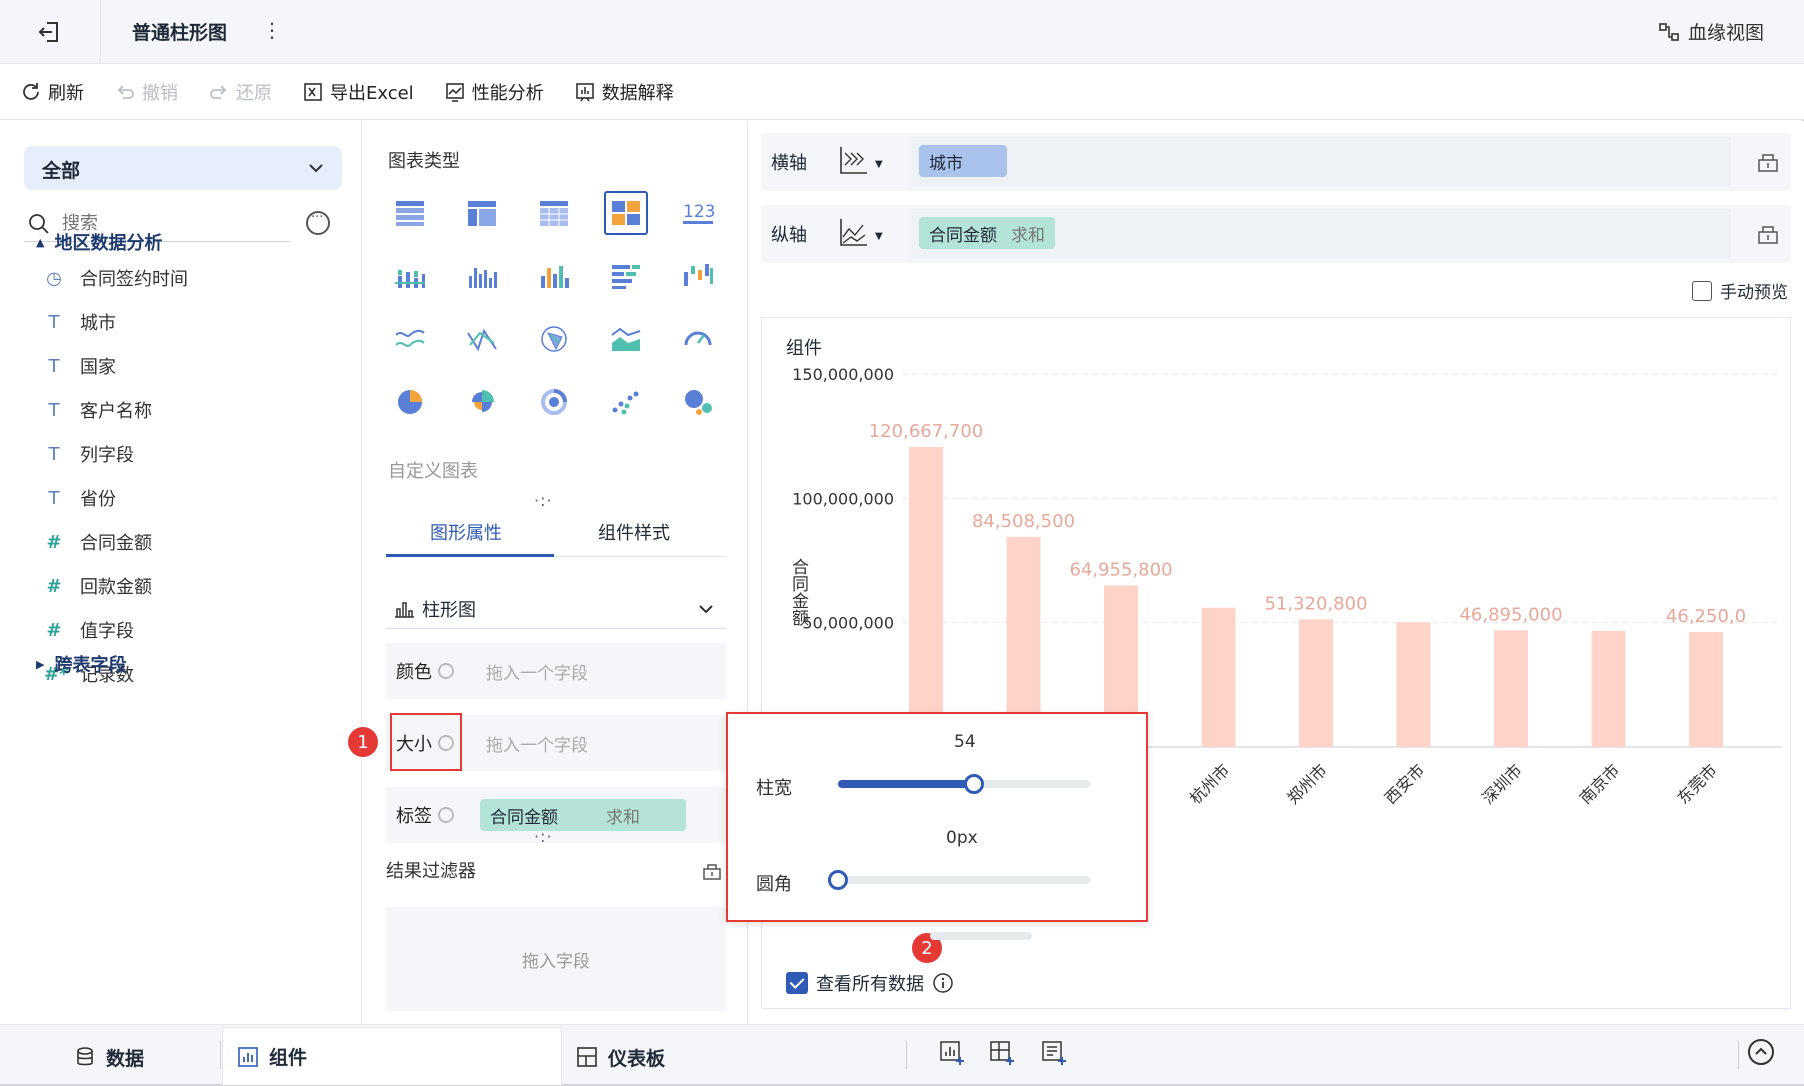 Image resolution: width=1804 pixels, height=1086 pixels. I want to click on redo-label: 还原, so click(254, 93).